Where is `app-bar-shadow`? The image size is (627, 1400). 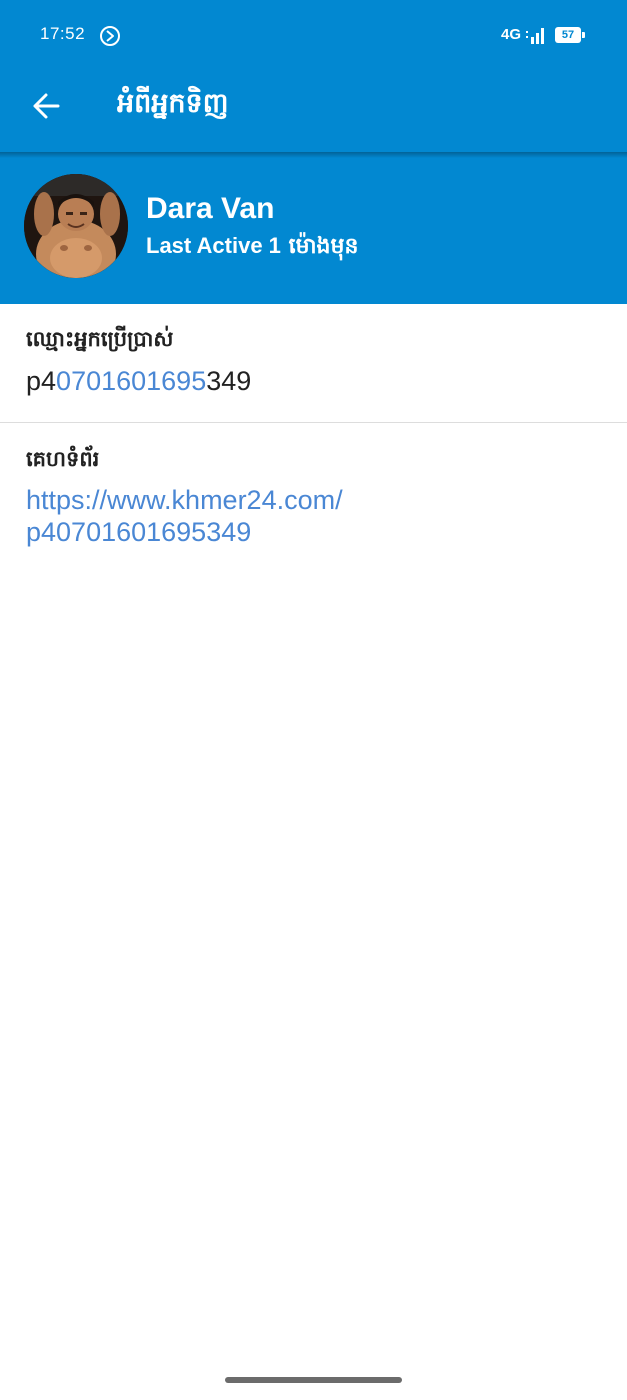 app-bar-shadow is located at coordinates (313, 155).